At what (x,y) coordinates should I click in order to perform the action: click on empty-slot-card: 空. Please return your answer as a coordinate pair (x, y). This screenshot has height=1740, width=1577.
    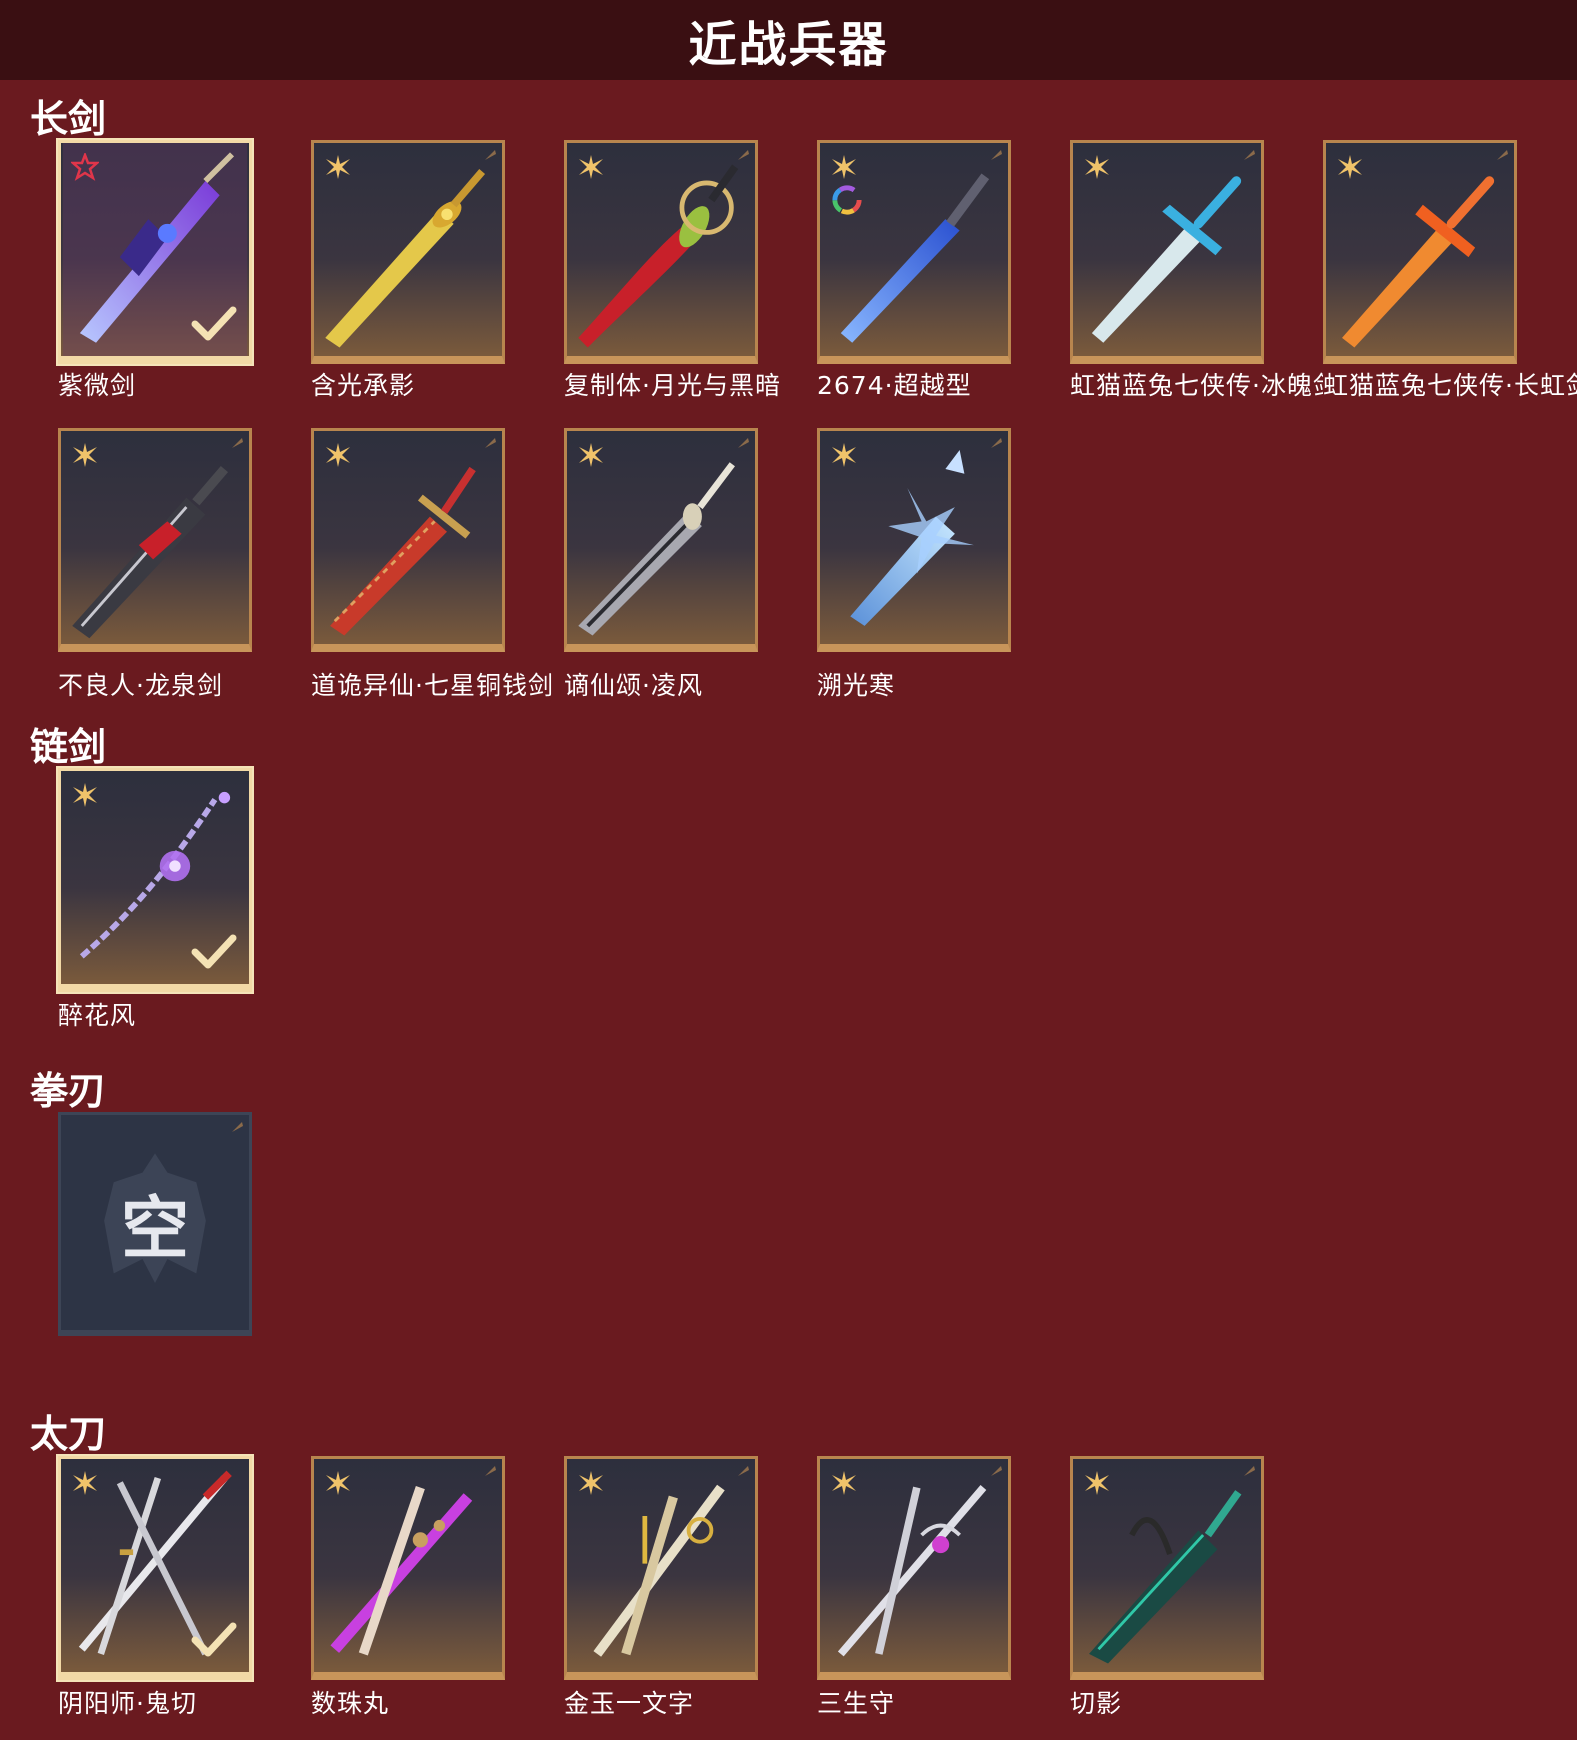
    Looking at the image, I should click on (155, 1224).